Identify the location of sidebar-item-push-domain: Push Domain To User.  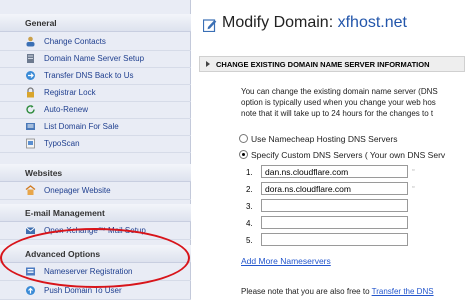
(95, 291).